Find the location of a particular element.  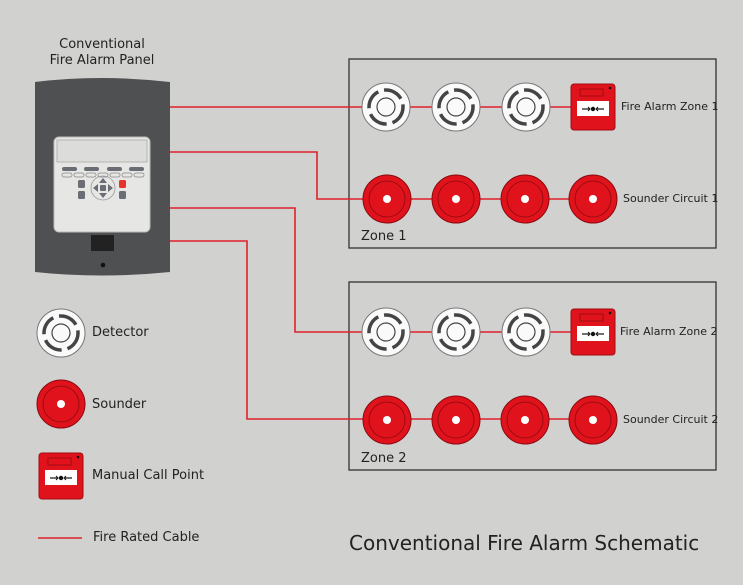

zone-2-sounder-circuit-label: Sounder Circuit 2 is located at coordinates (671, 419).